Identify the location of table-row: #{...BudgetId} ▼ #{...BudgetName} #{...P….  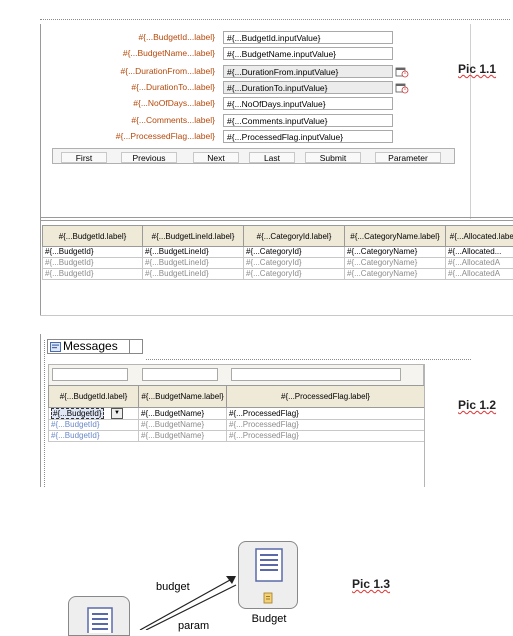
(237, 414).